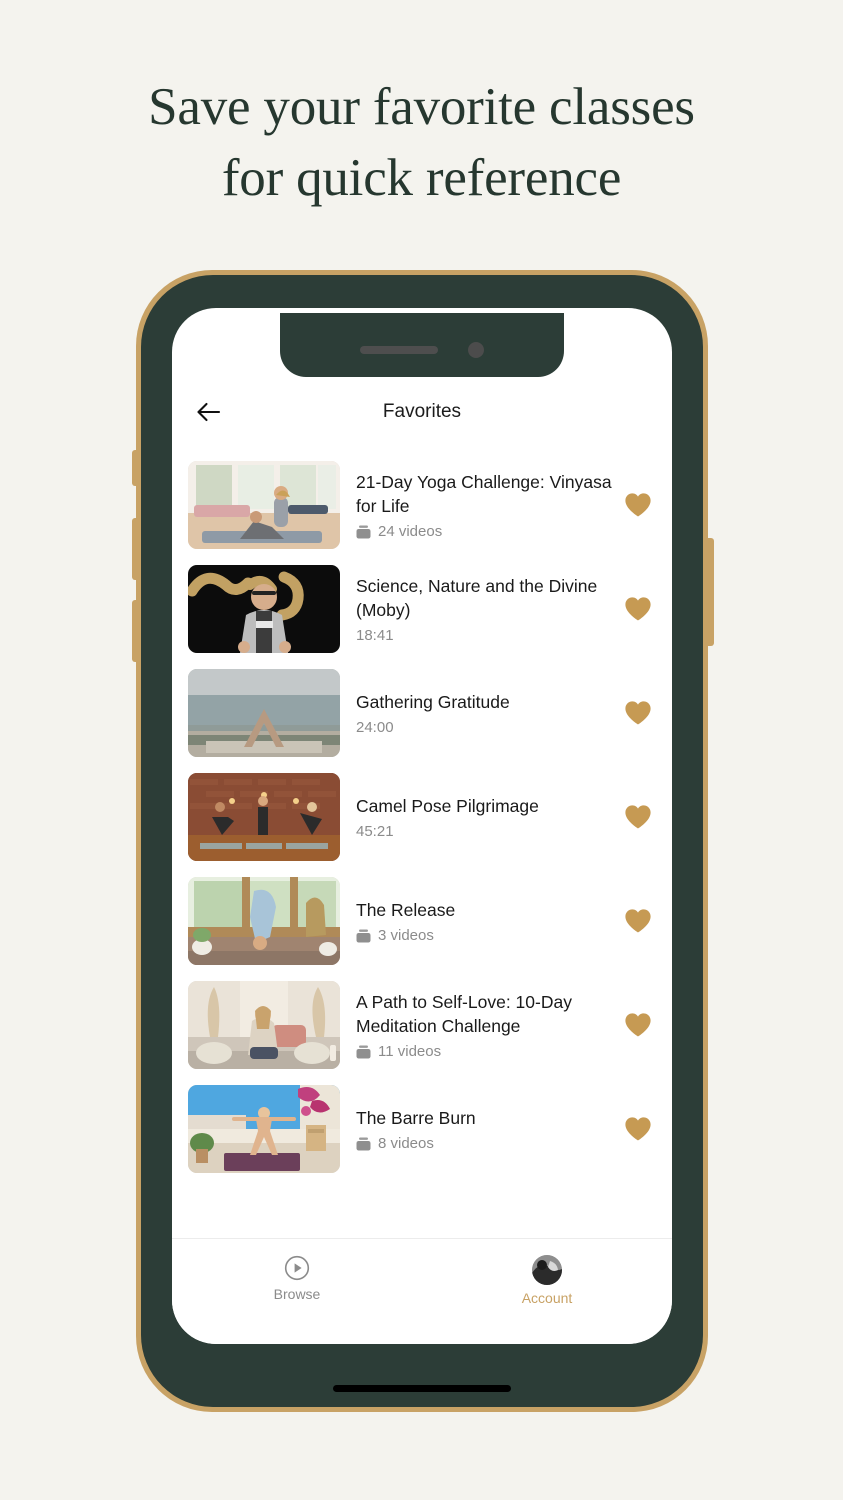 The width and height of the screenshot is (843, 1500). I want to click on class-meta-text: 24:00, so click(375, 727).